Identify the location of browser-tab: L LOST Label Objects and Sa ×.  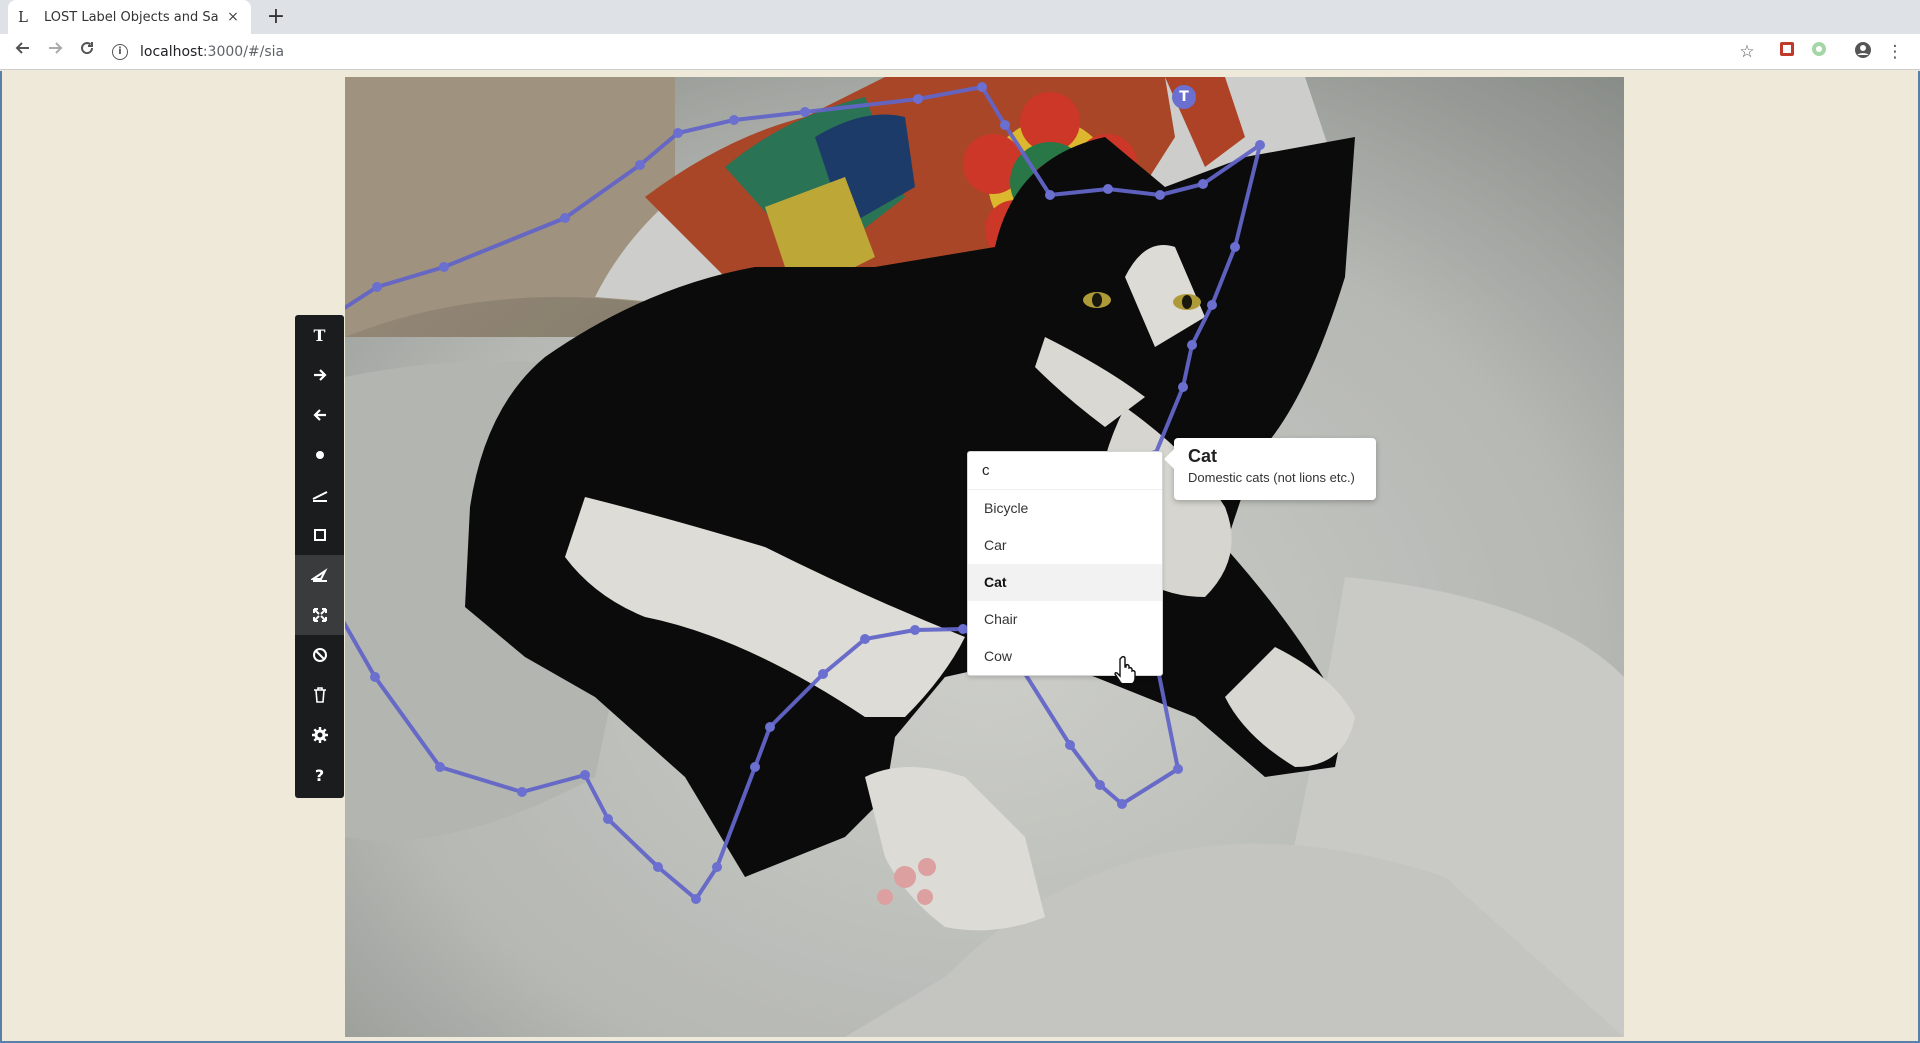
(129, 17).